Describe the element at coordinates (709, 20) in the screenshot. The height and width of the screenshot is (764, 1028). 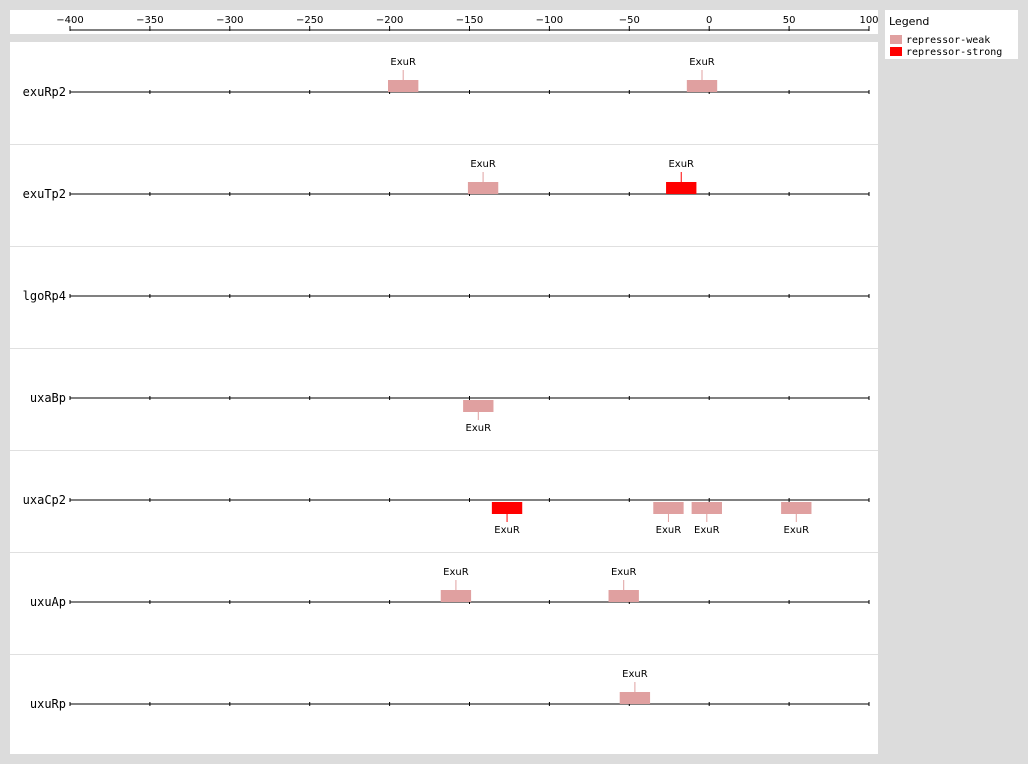
I see `top-axis-tick-label: 0` at that location.